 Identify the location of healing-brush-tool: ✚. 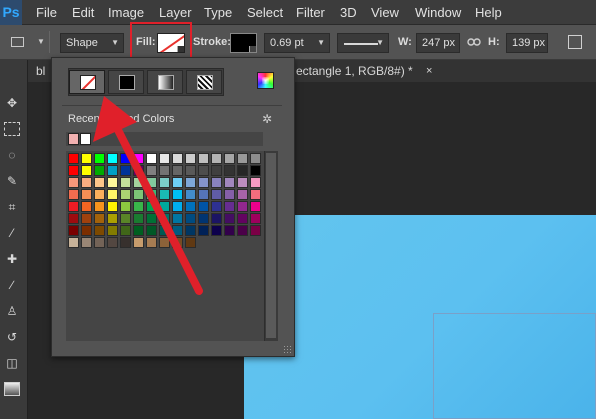
(14, 259).